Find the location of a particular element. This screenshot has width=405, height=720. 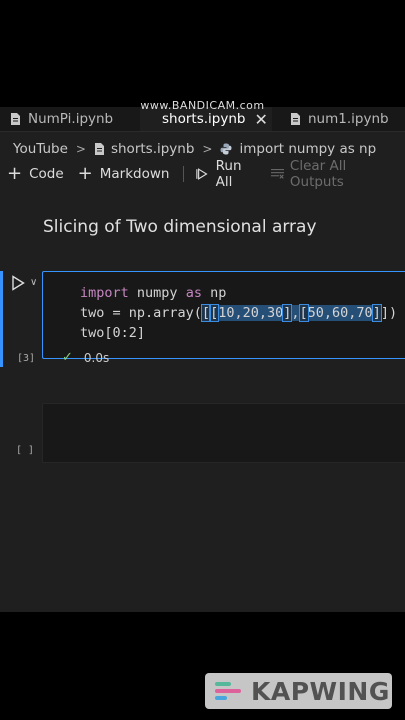

kapwing-watermark: KAPWING is located at coordinates (298, 691).